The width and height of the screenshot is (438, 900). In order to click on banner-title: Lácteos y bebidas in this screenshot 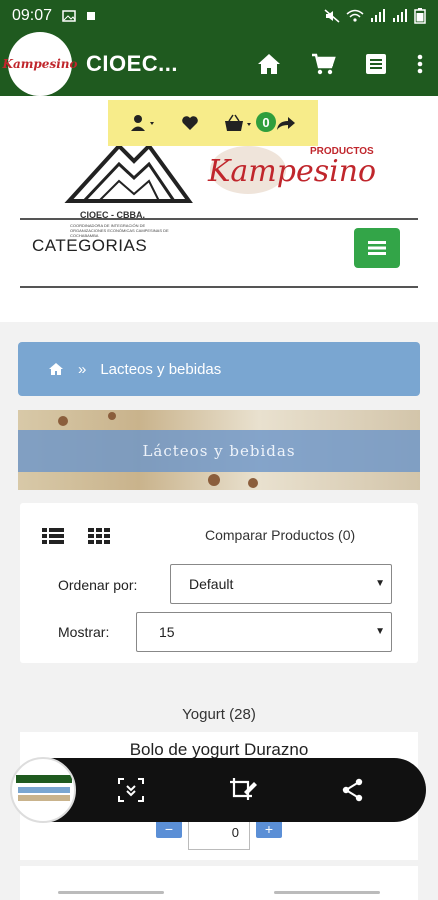, I will do `click(219, 451)`.